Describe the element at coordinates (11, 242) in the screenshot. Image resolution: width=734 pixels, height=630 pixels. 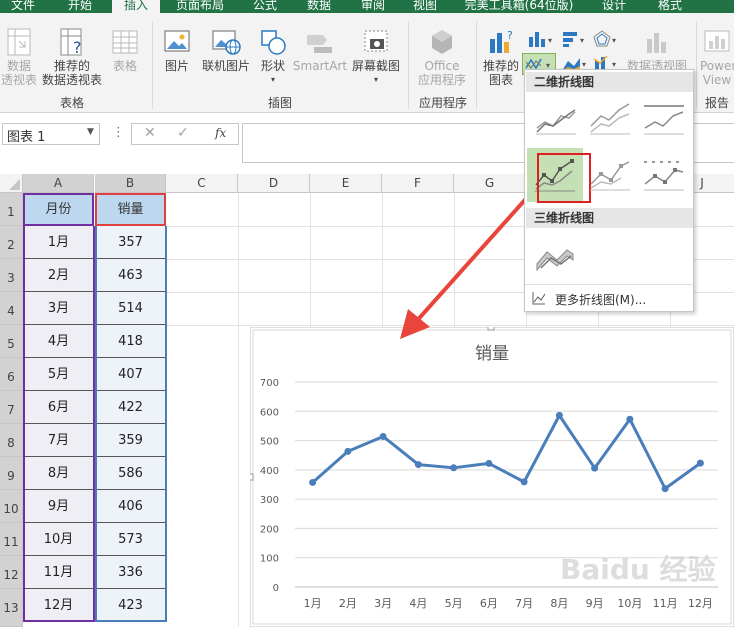
I see `row-header-2: 2` at that location.